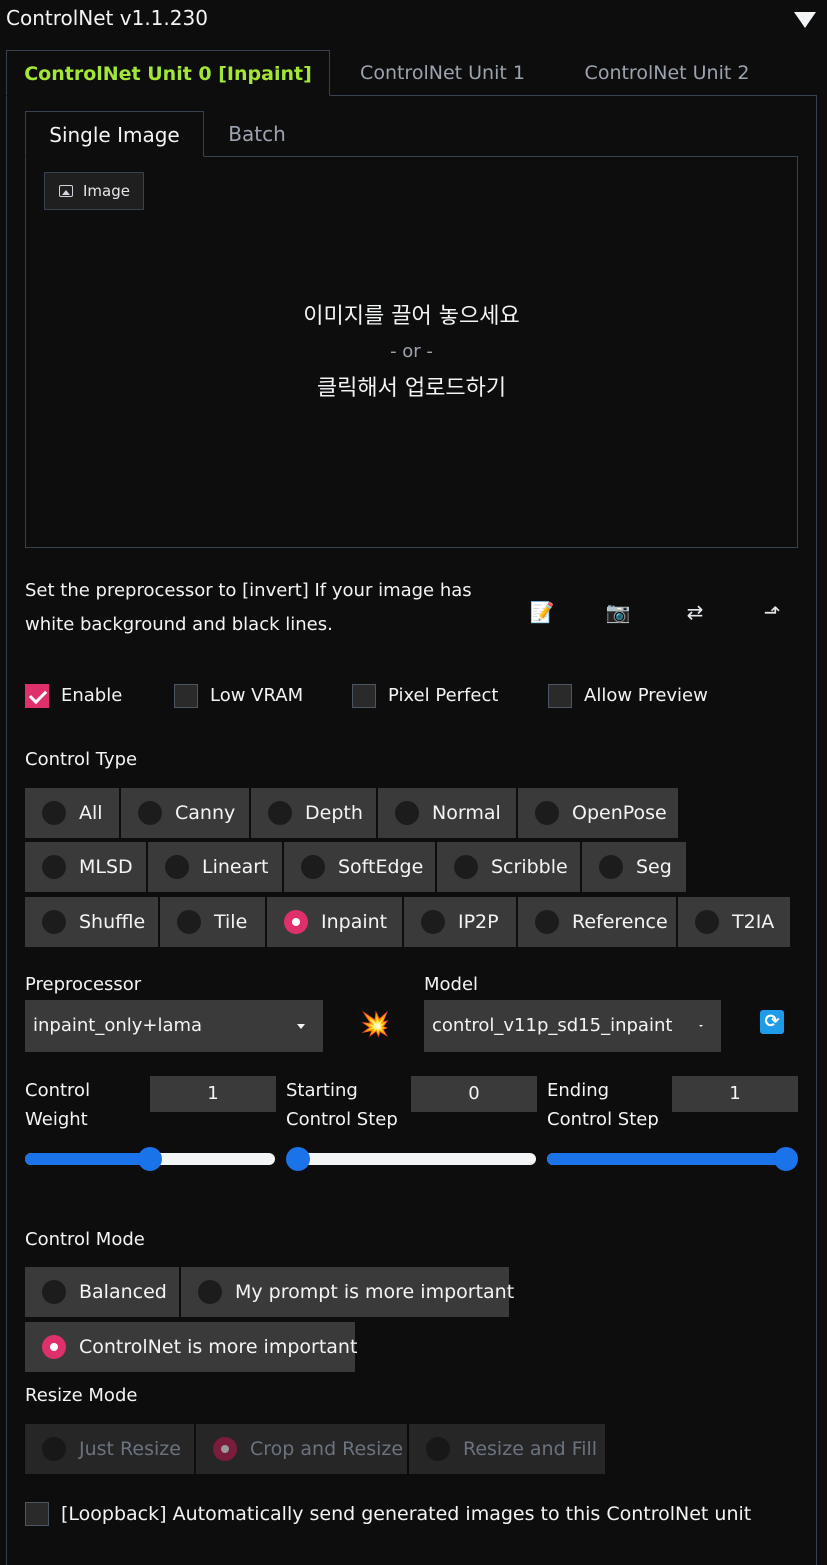  What do you see at coordinates (37, 696) in the screenshot?
I see `checkbox-checked-icon` at bounding box center [37, 696].